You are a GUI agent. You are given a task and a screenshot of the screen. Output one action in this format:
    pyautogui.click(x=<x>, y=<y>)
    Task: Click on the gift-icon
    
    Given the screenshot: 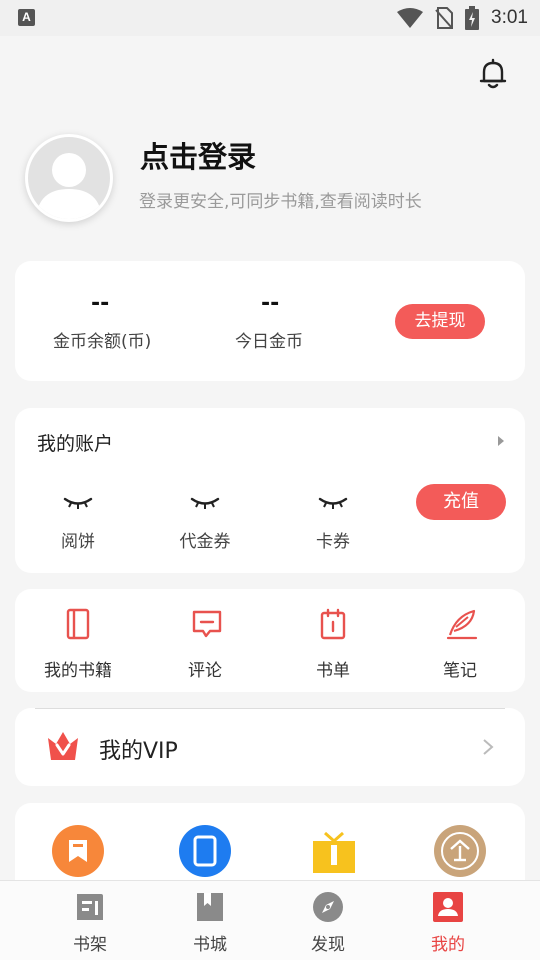 What is the action you would take?
    pyautogui.click(x=334, y=852)
    